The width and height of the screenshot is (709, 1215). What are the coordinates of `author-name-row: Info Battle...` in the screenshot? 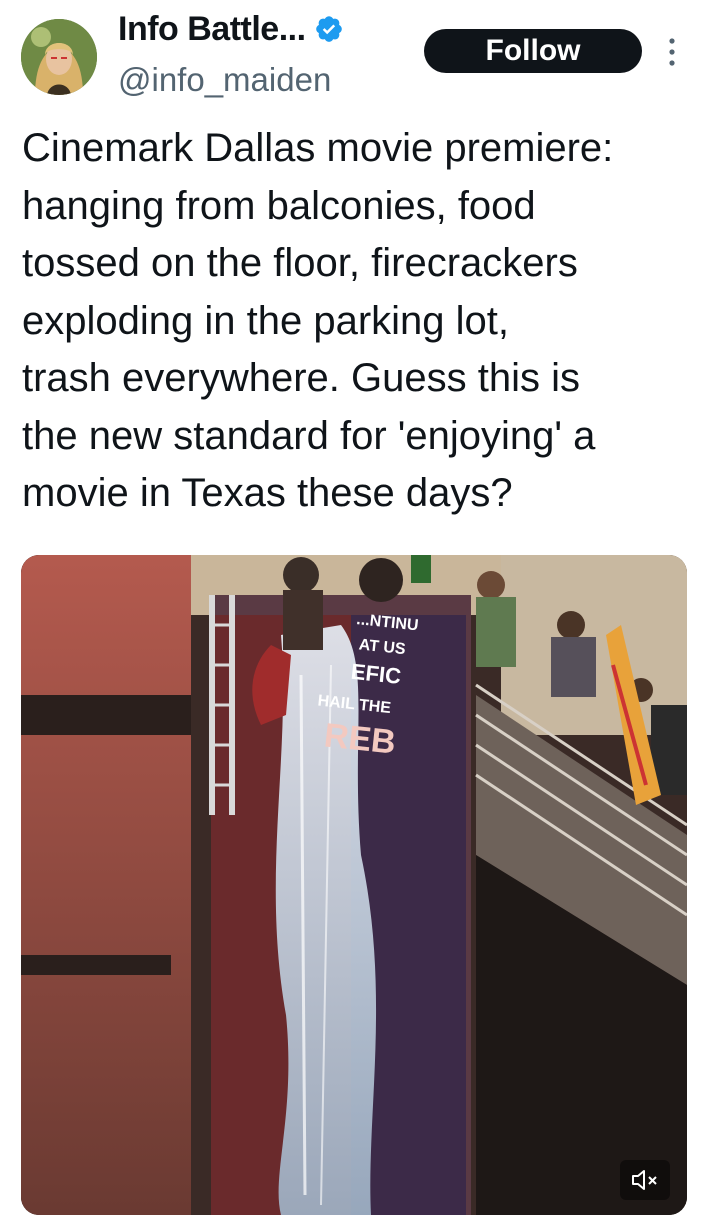 It's located at (231, 29).